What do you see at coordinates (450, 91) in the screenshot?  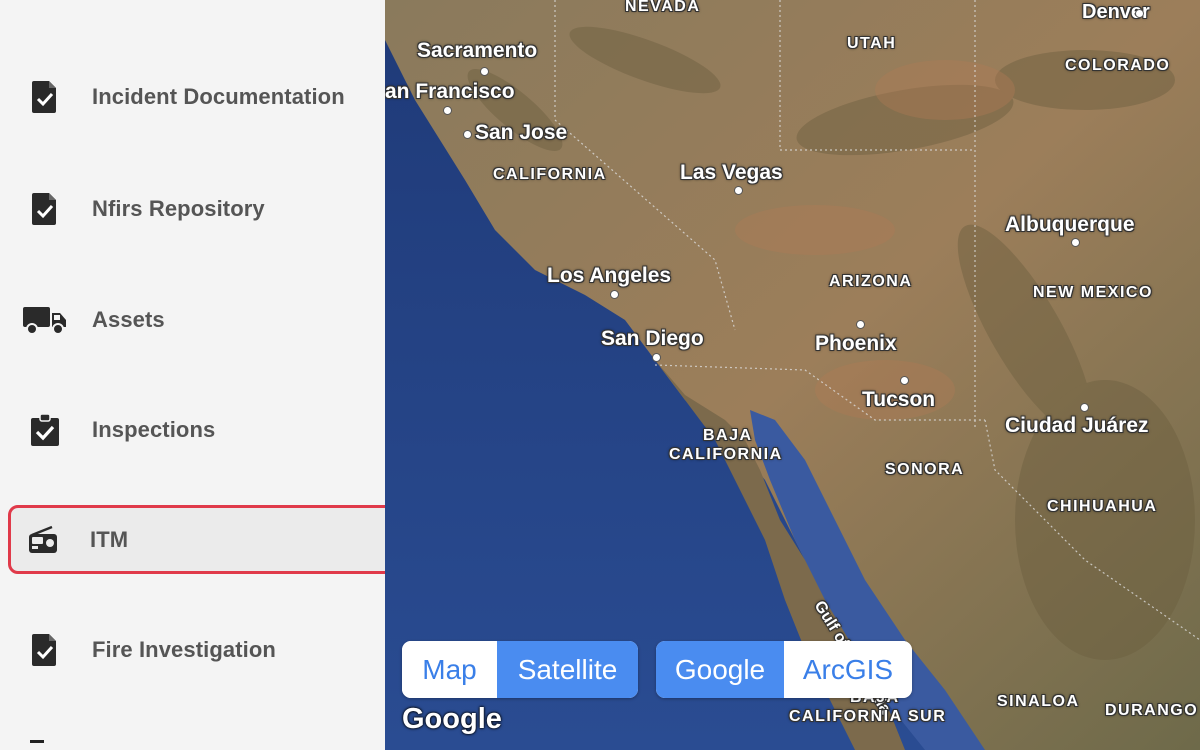 I see `map-label-san-francisco: an Francisco` at bounding box center [450, 91].